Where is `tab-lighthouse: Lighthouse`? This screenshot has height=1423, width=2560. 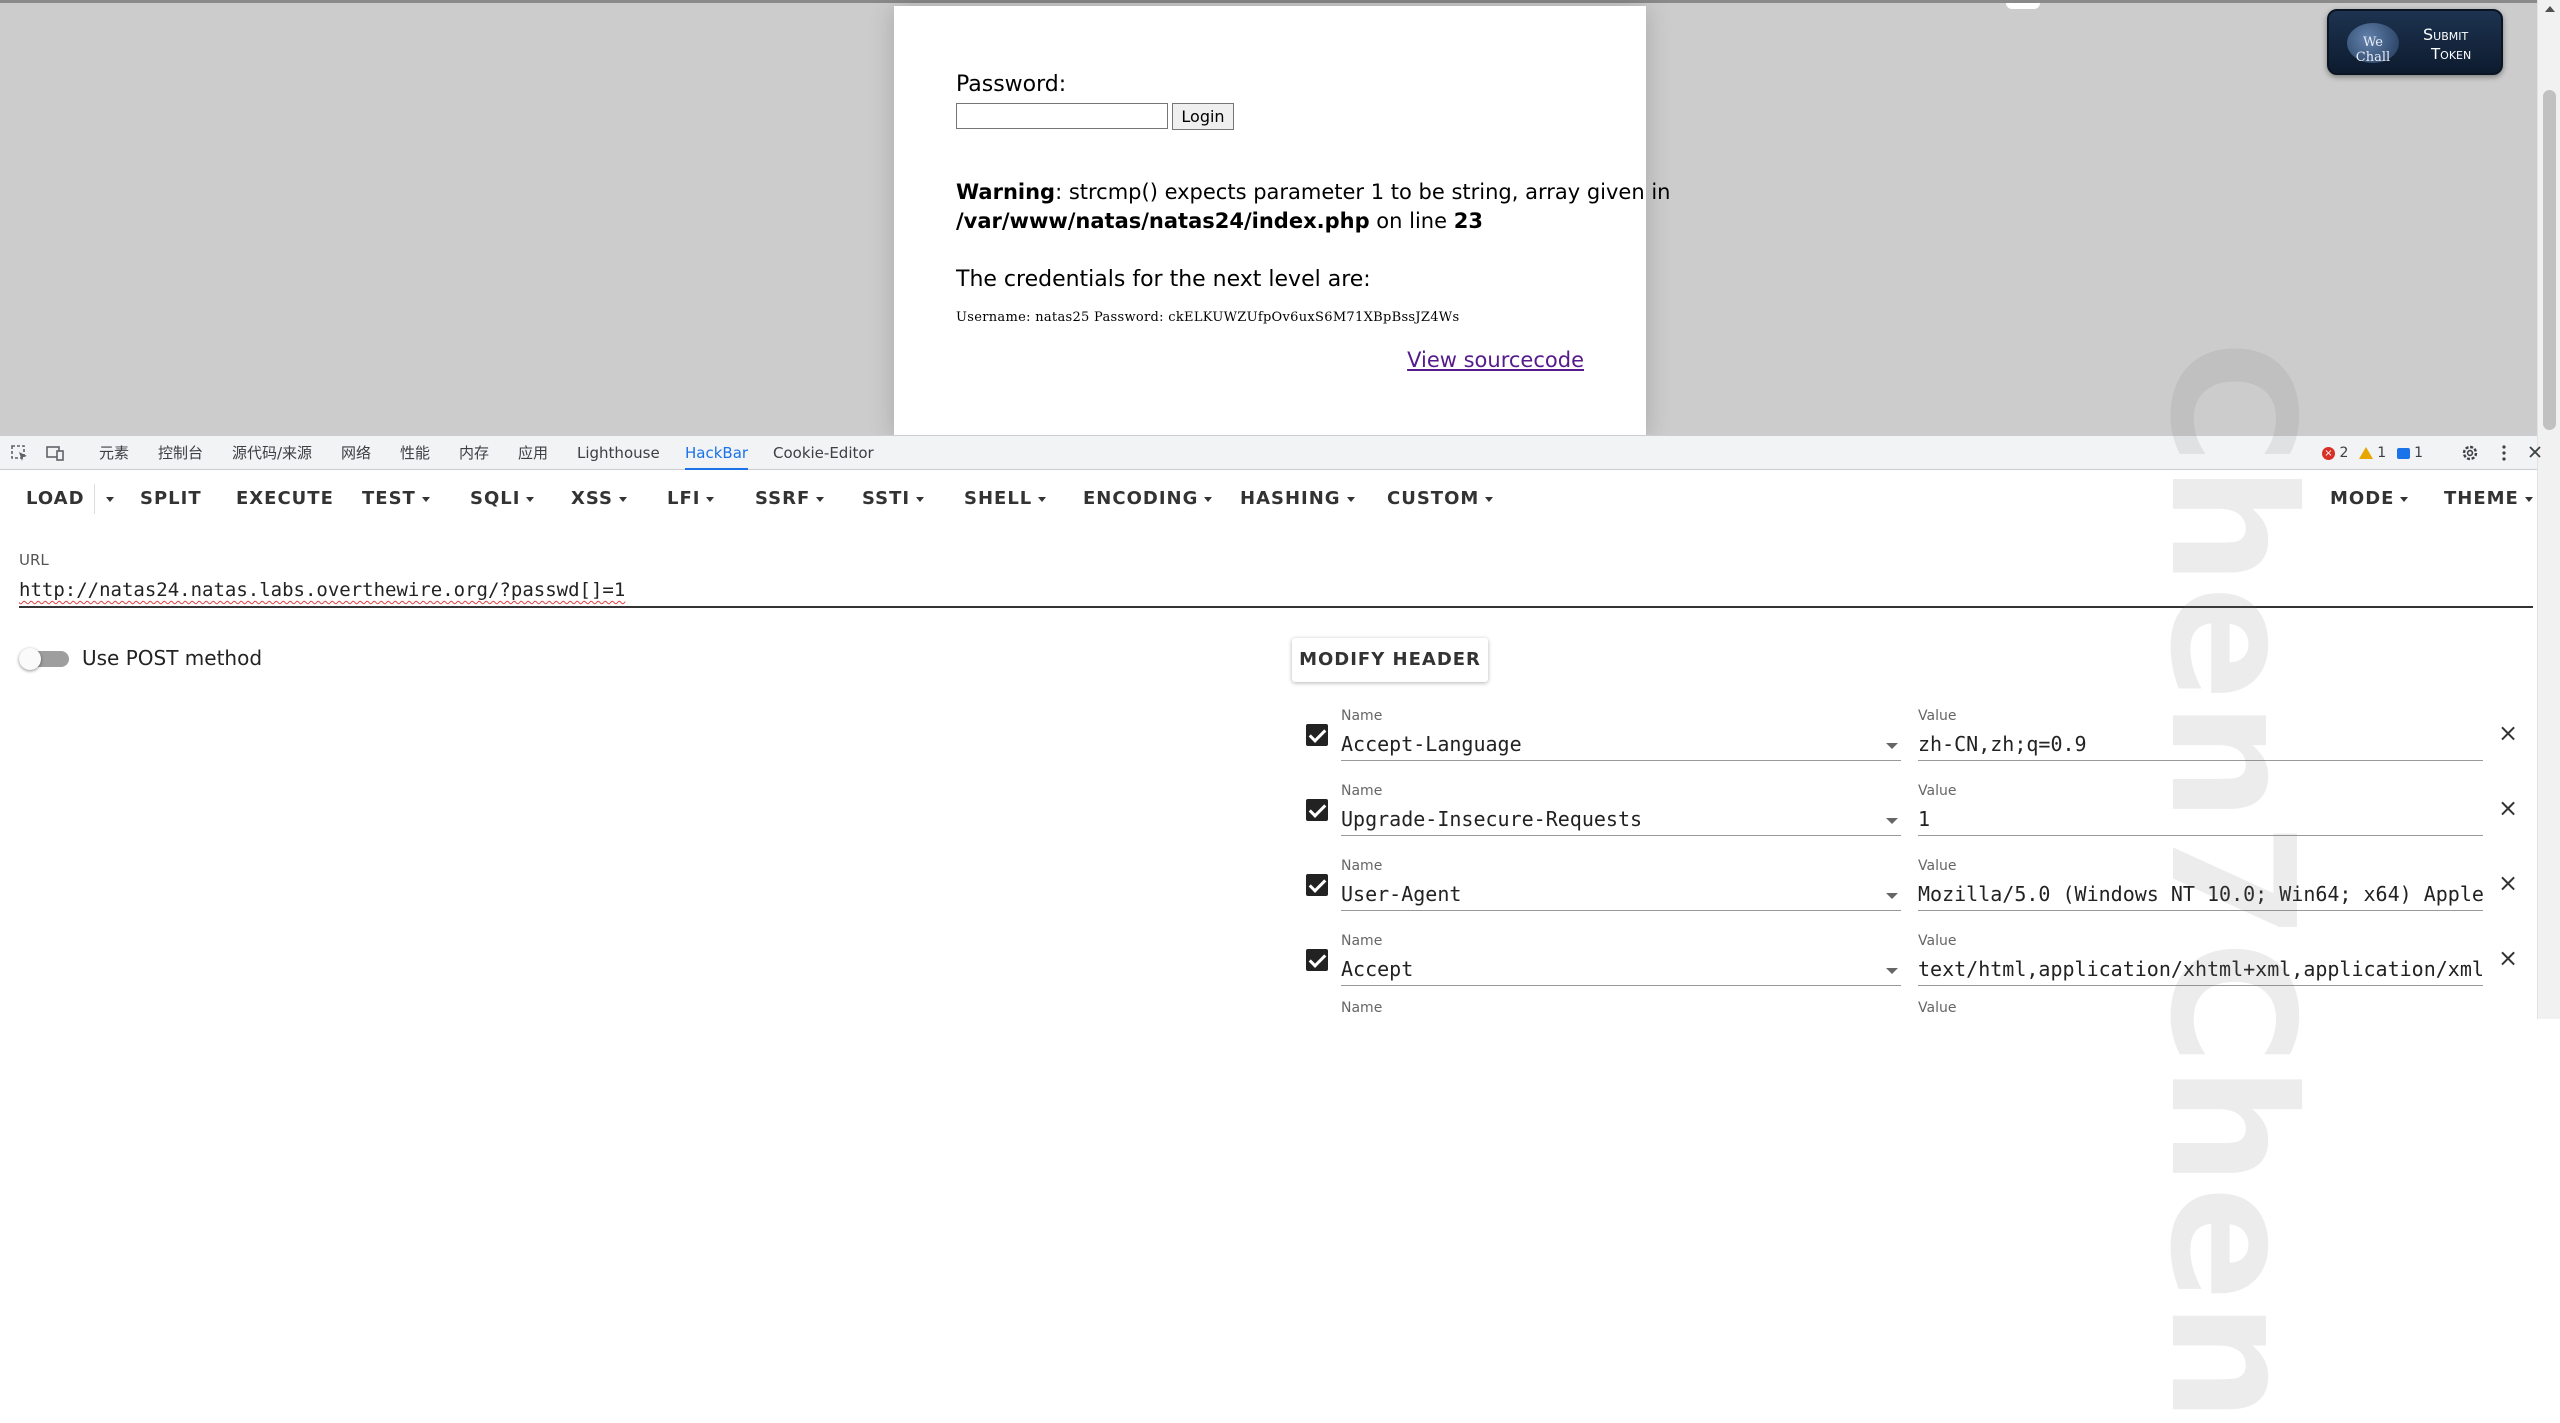 tab-lighthouse: Lighthouse is located at coordinates (618, 453).